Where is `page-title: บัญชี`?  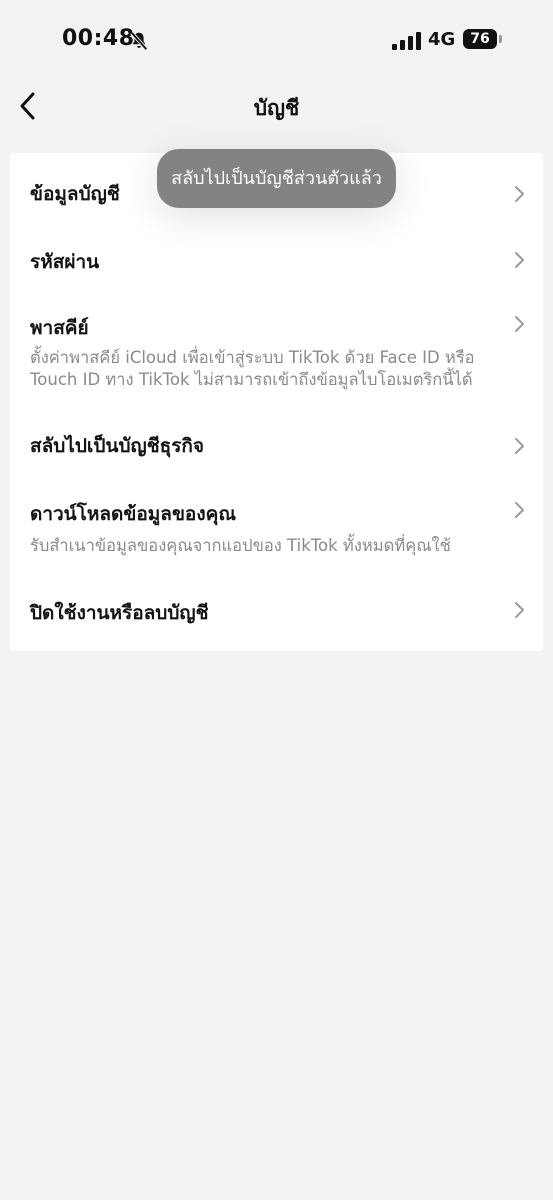
page-title: บัญชี is located at coordinates (276, 108).